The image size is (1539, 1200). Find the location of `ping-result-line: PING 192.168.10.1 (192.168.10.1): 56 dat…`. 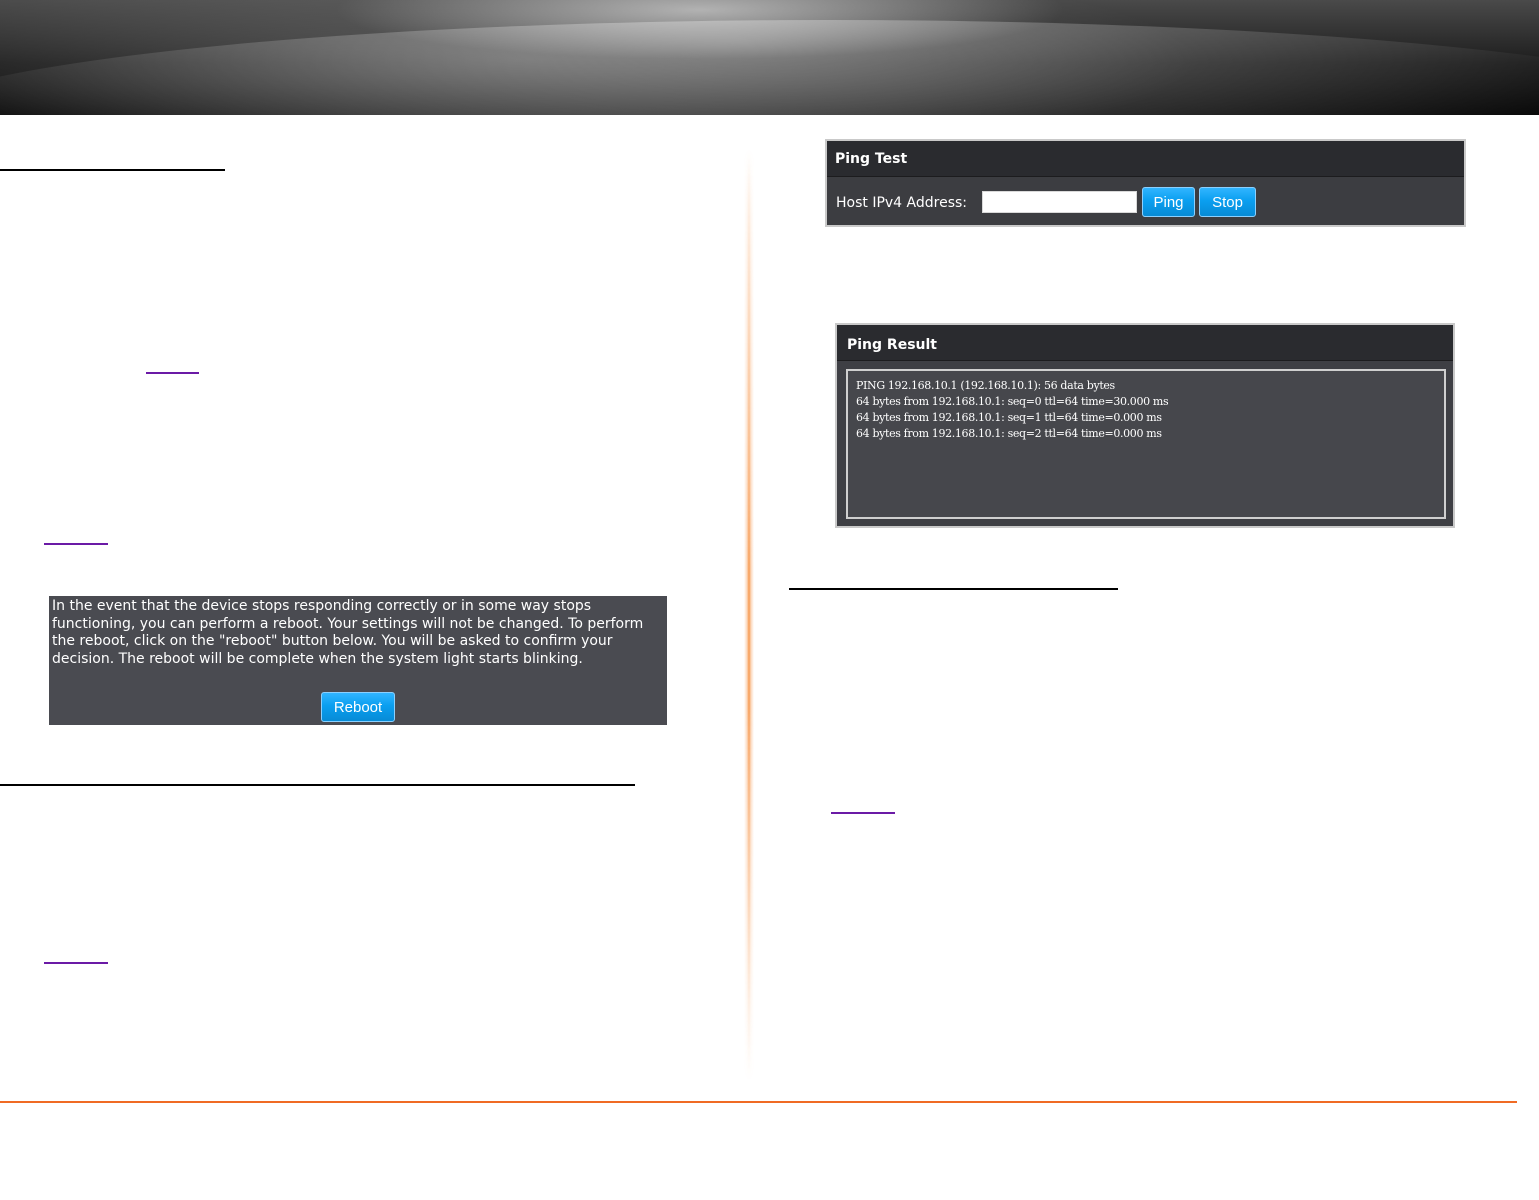

ping-result-line: PING 192.168.10.1 (192.168.10.1): 56 dat… is located at coordinates (985, 385).